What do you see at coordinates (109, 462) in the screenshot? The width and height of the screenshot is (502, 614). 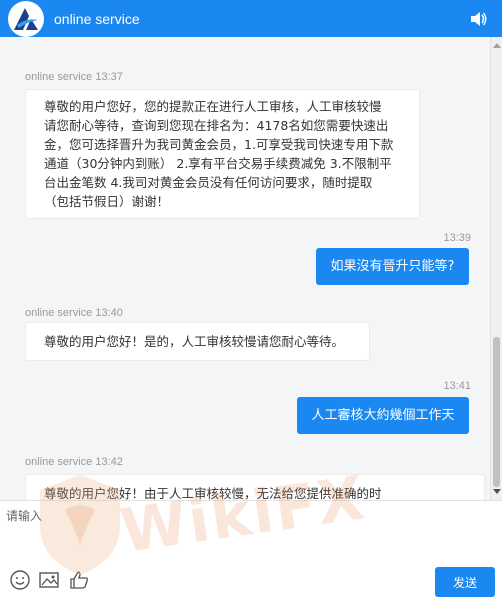 I see `message-time: 13:42` at bounding box center [109, 462].